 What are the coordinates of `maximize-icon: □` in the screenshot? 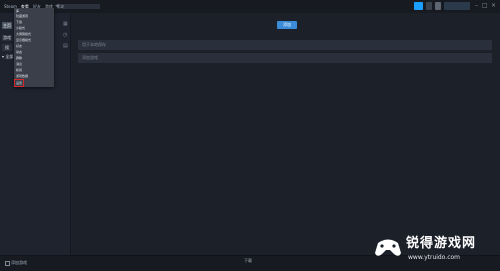 It's located at (485, 6).